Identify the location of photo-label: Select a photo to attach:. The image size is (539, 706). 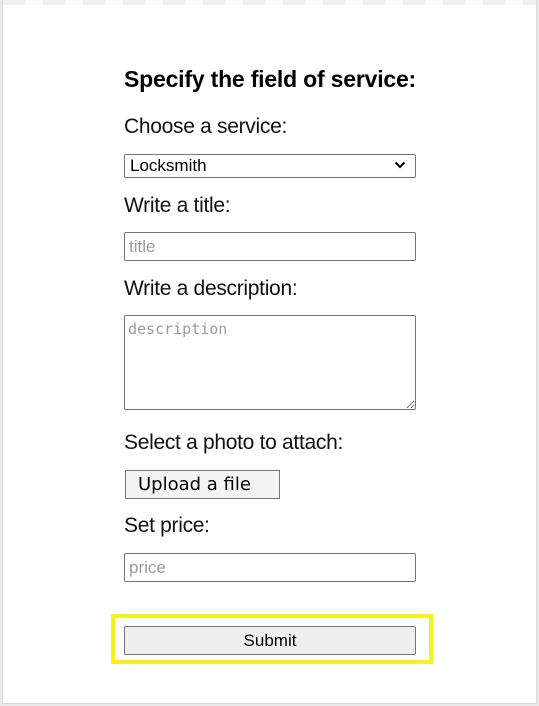
(233, 442).